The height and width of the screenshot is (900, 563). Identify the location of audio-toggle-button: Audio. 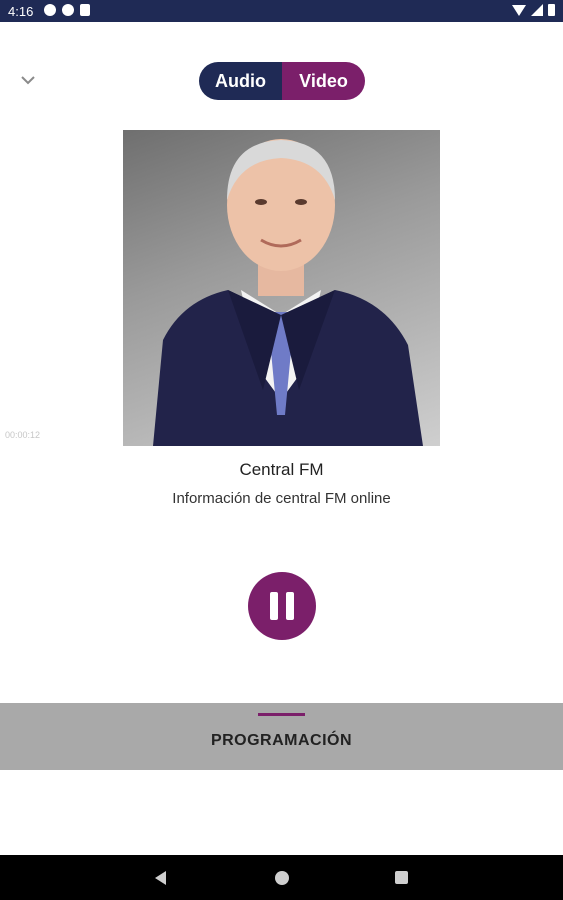
(240, 81).